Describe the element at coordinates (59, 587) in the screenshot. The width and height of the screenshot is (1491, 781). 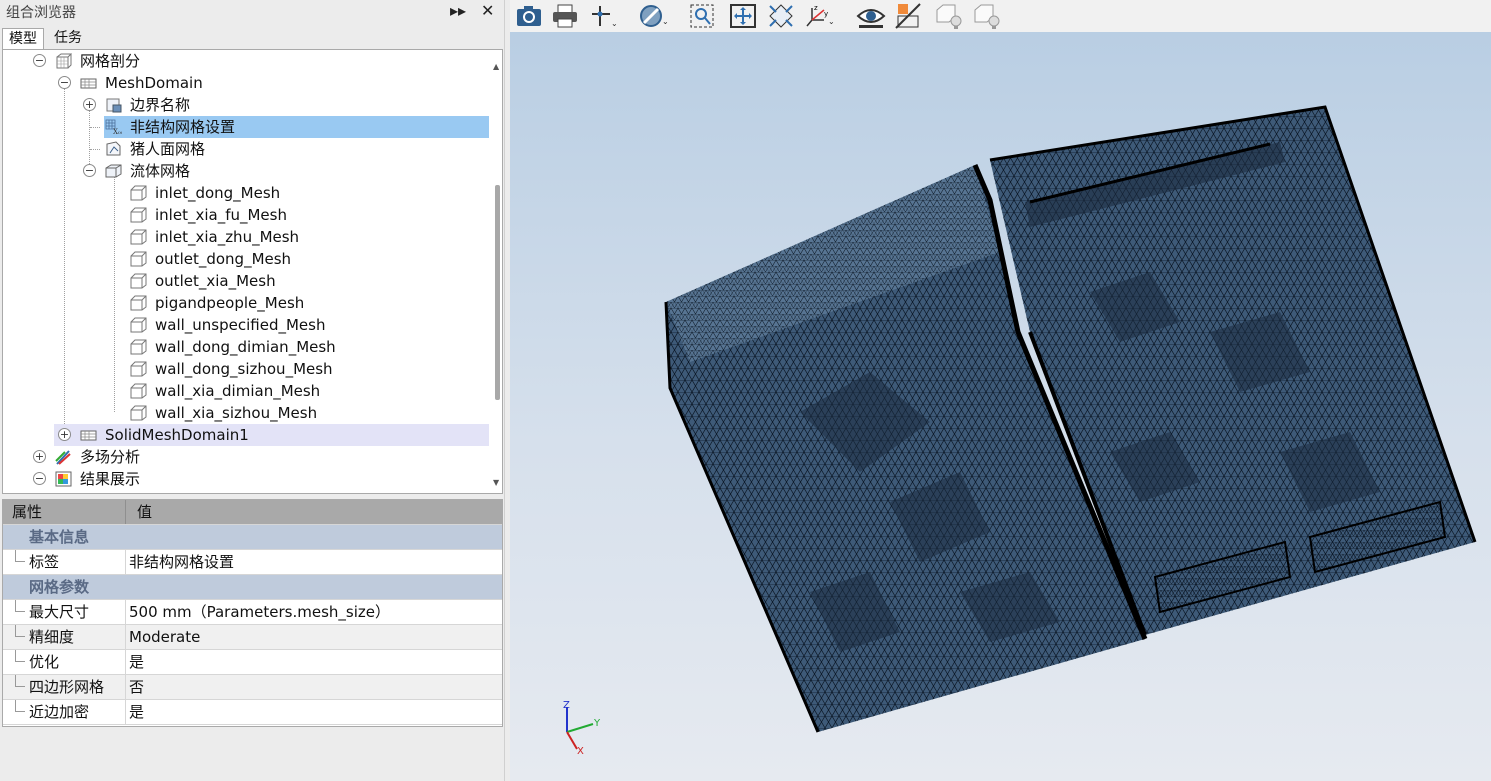
I see `category-label: 网格参数` at that location.